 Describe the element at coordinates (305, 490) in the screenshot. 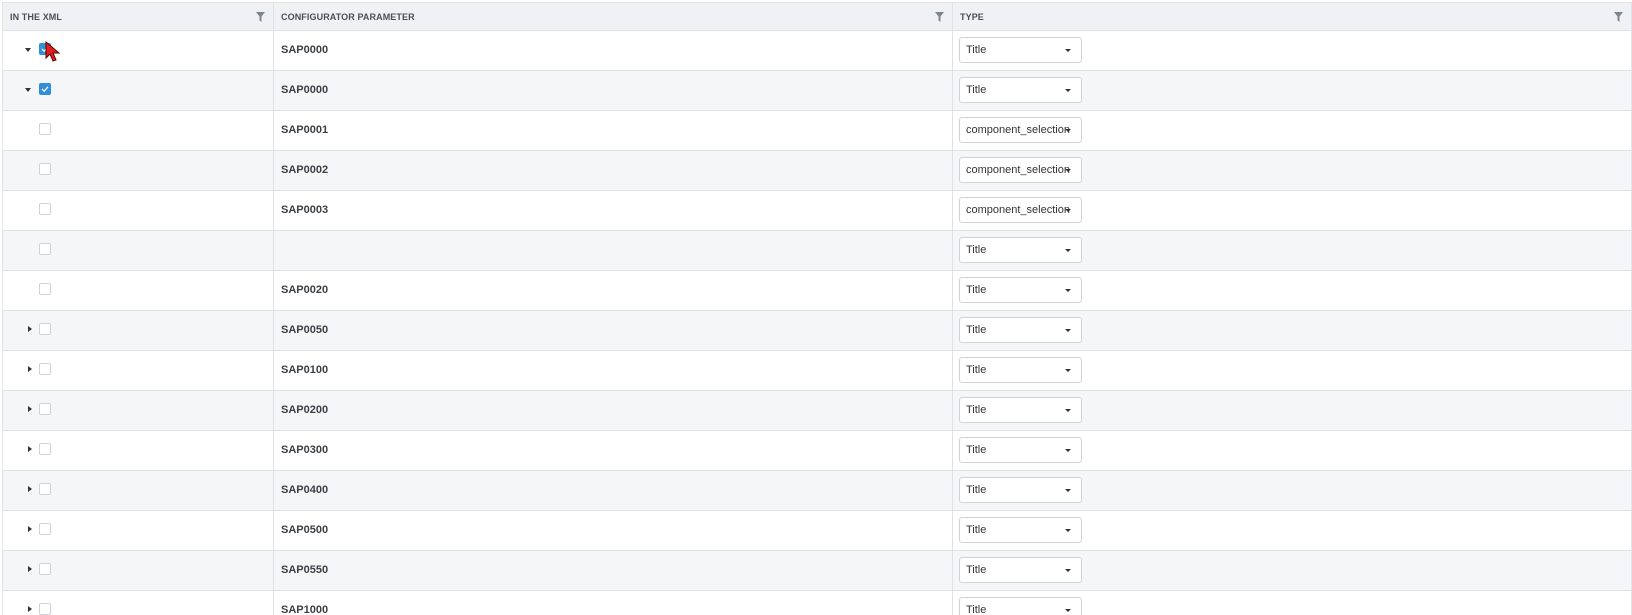

I see `configurator-parameter-value: SAP0400` at that location.